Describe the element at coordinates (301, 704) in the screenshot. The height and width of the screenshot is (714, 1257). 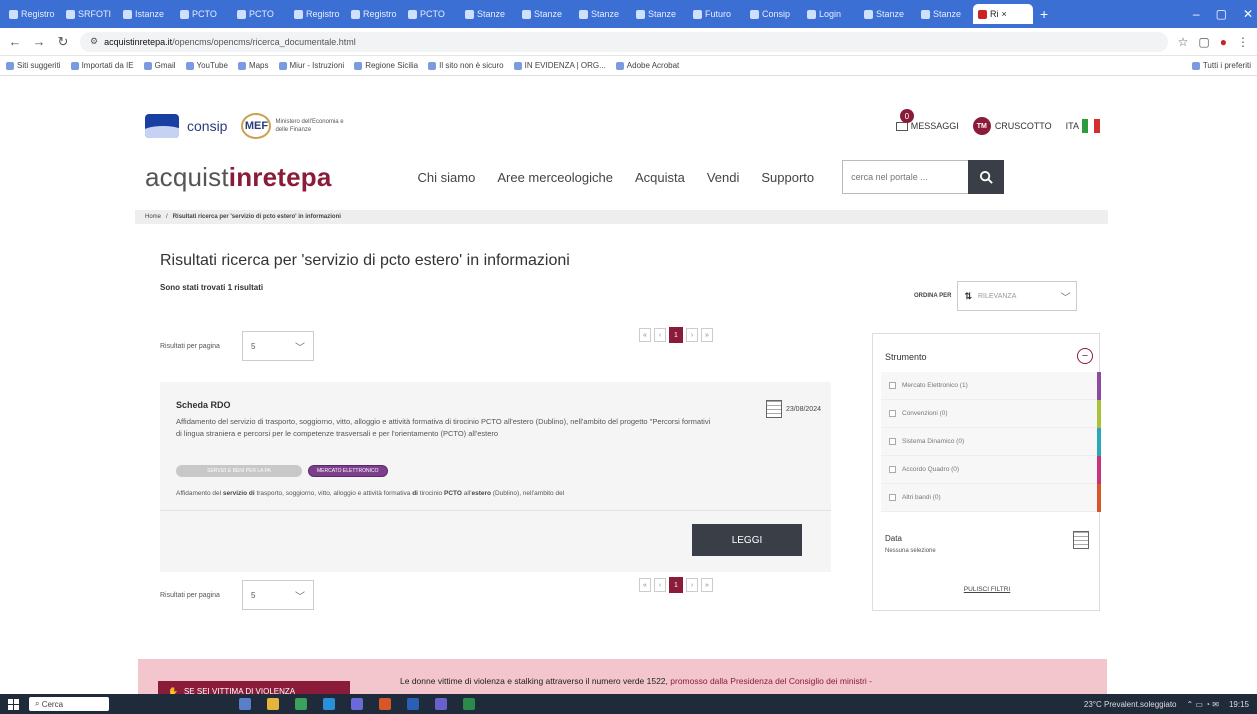
I see `chrome-icon` at that location.